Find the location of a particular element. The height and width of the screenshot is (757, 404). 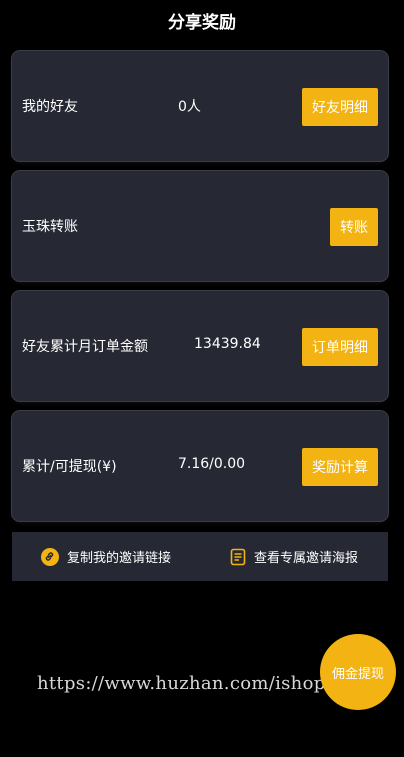

copy-invite-label: 复制我的邀请链接 is located at coordinates (118, 558).